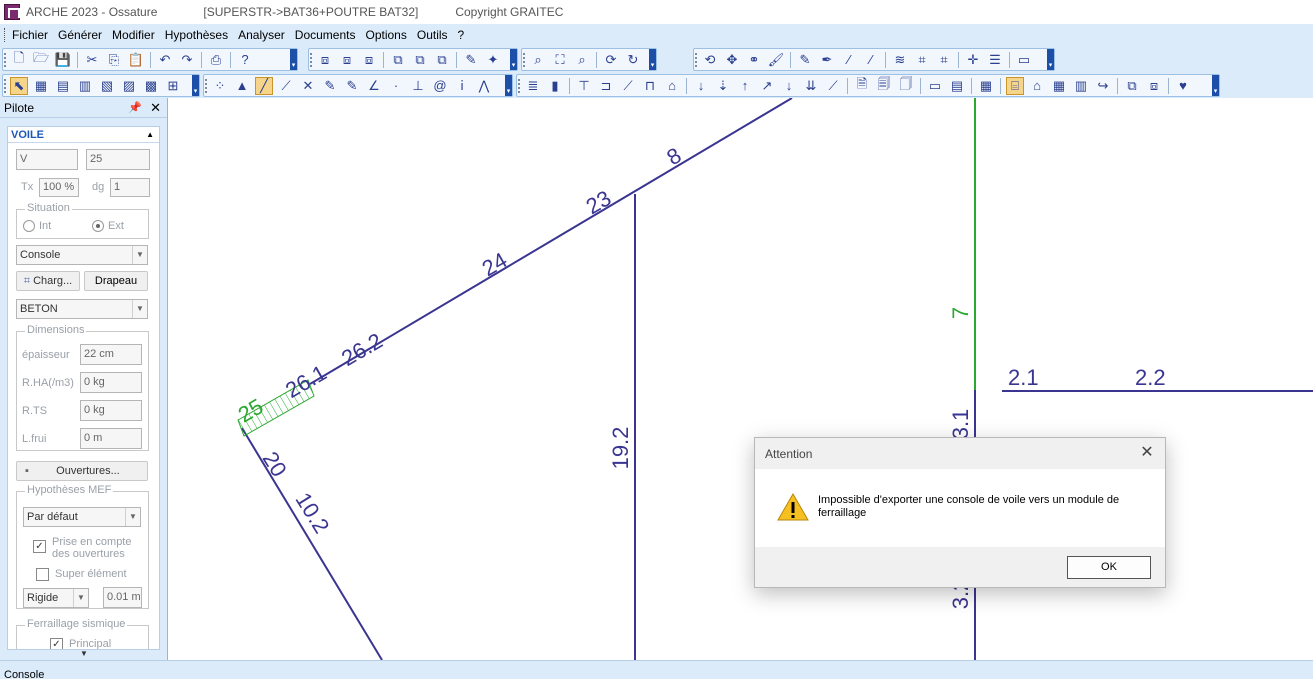  Describe the element at coordinates (420, 60) in the screenshot. I see `view-iso-icon: ⧉` at that location.